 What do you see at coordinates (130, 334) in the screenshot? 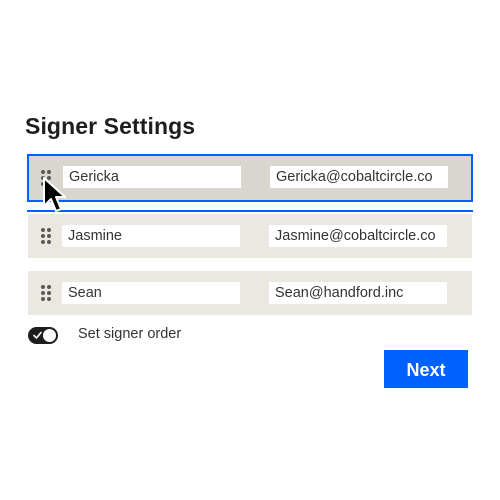
I see `signer-order-label: Set signer order` at bounding box center [130, 334].